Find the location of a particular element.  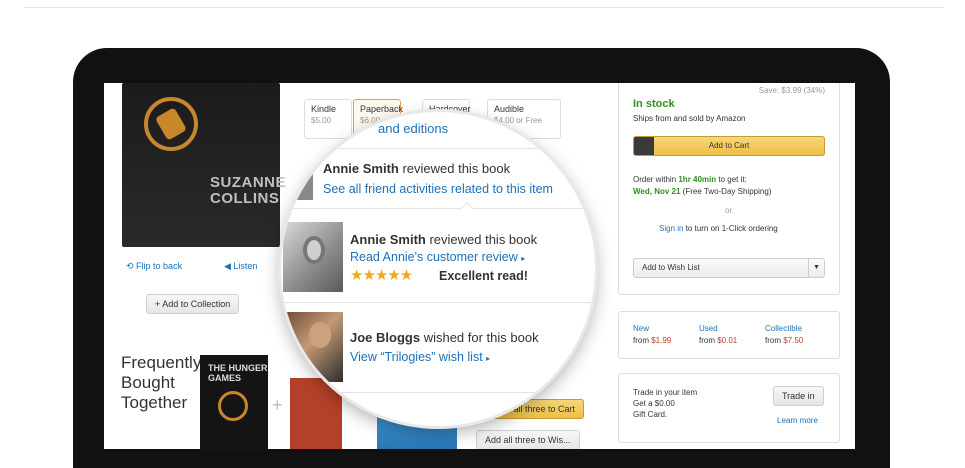

read-review-link: Read Annie's customer review ▸ is located at coordinates (437, 257).